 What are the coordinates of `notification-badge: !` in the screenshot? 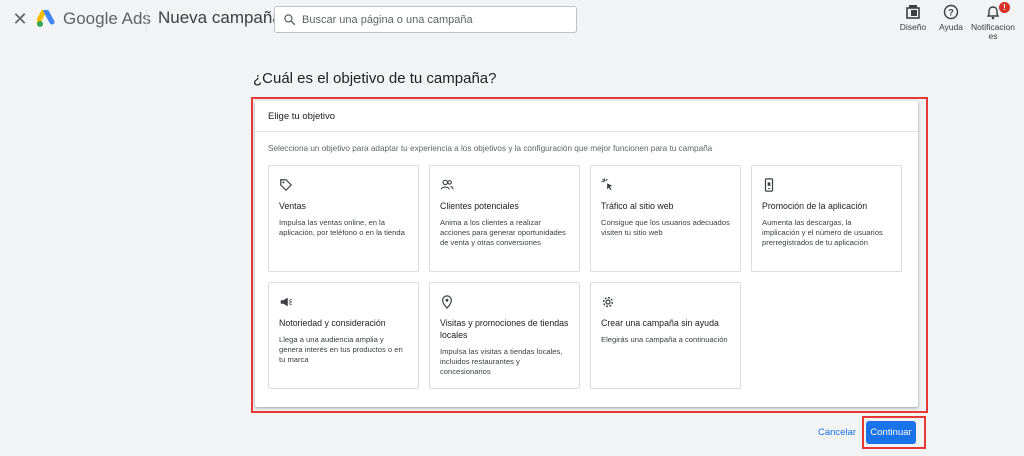 It's located at (1004, 7).